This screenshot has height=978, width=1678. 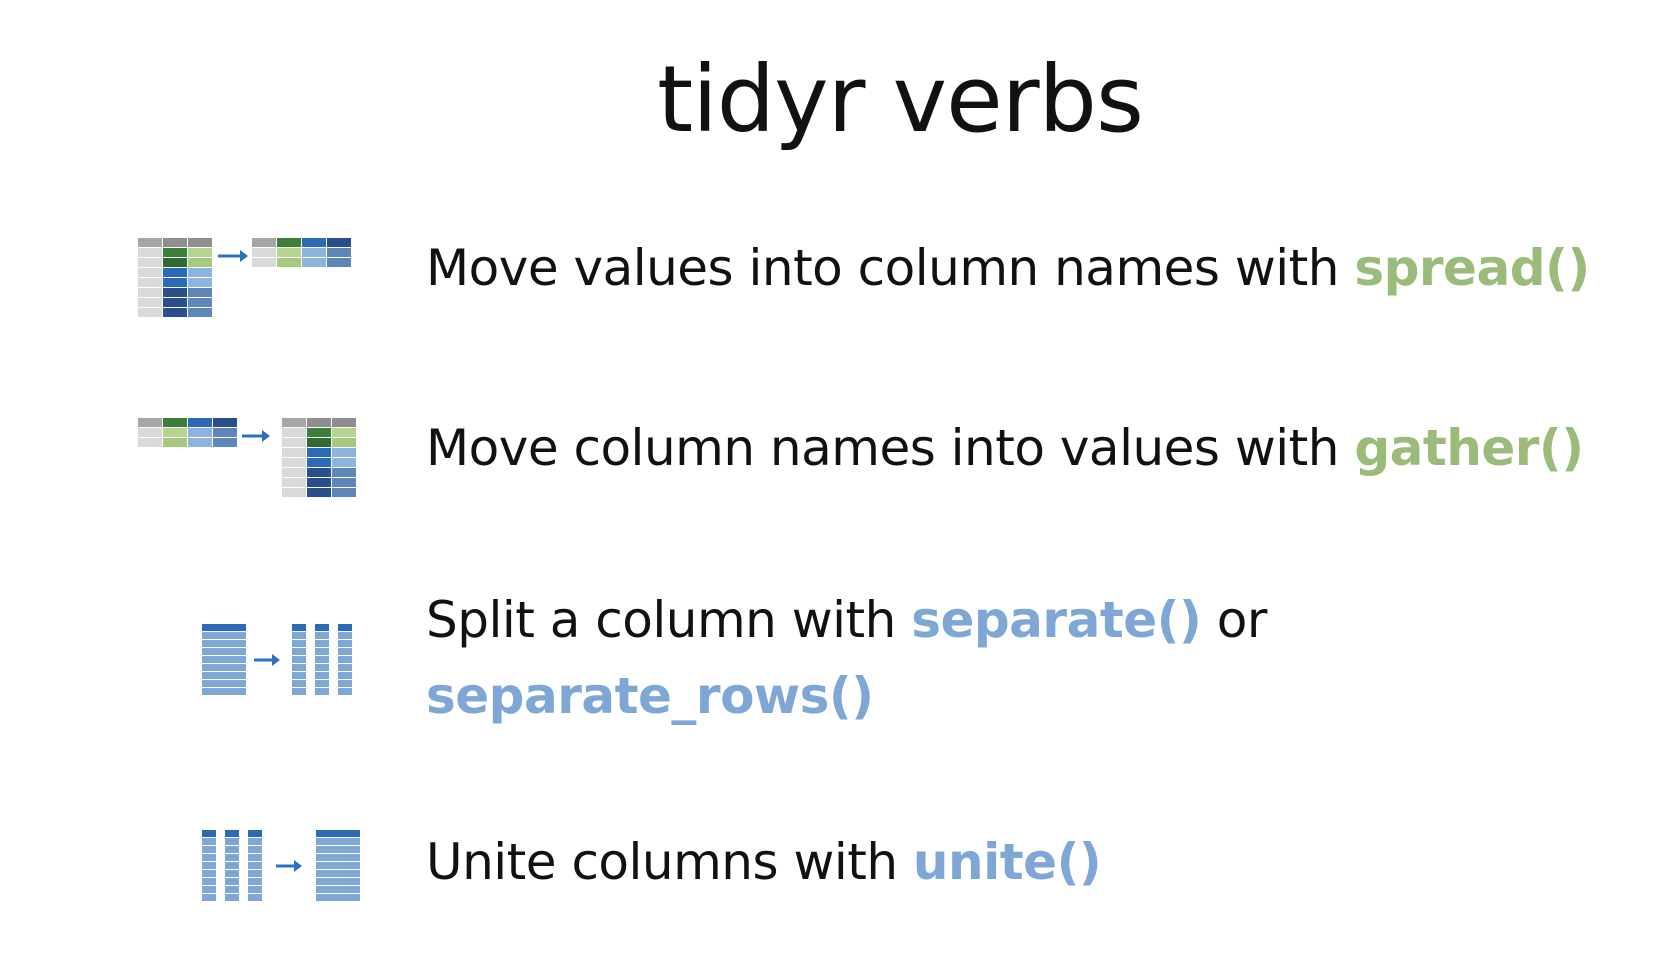 I want to click on function-name-spread: spread(), so click(x=1472, y=268).